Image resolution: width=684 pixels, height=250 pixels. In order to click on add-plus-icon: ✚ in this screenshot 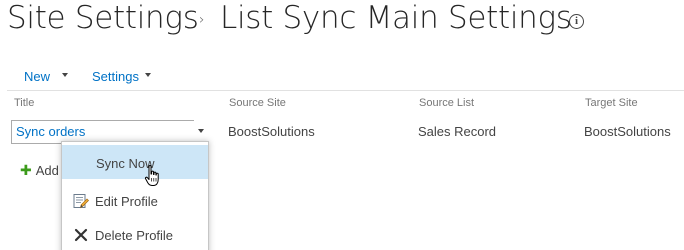, I will do `click(26, 170)`.